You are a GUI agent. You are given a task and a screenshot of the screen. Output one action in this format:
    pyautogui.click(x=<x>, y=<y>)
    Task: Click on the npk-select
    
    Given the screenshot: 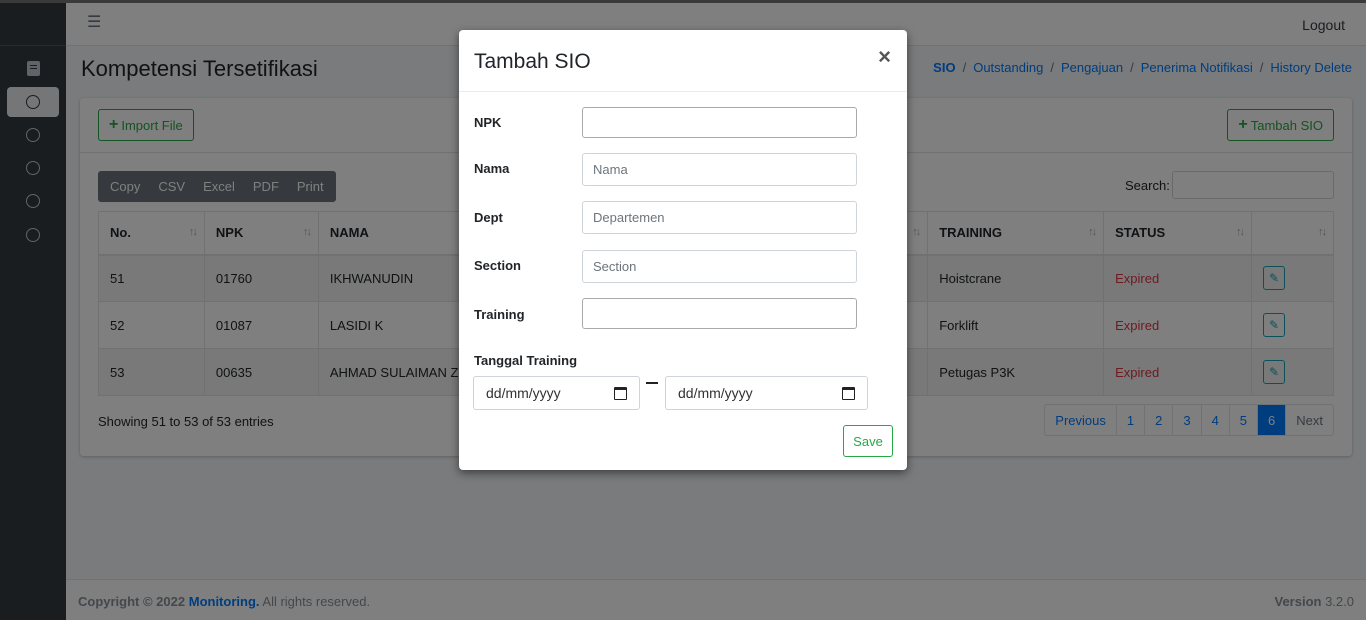 What is the action you would take?
    pyautogui.click(x=719, y=122)
    